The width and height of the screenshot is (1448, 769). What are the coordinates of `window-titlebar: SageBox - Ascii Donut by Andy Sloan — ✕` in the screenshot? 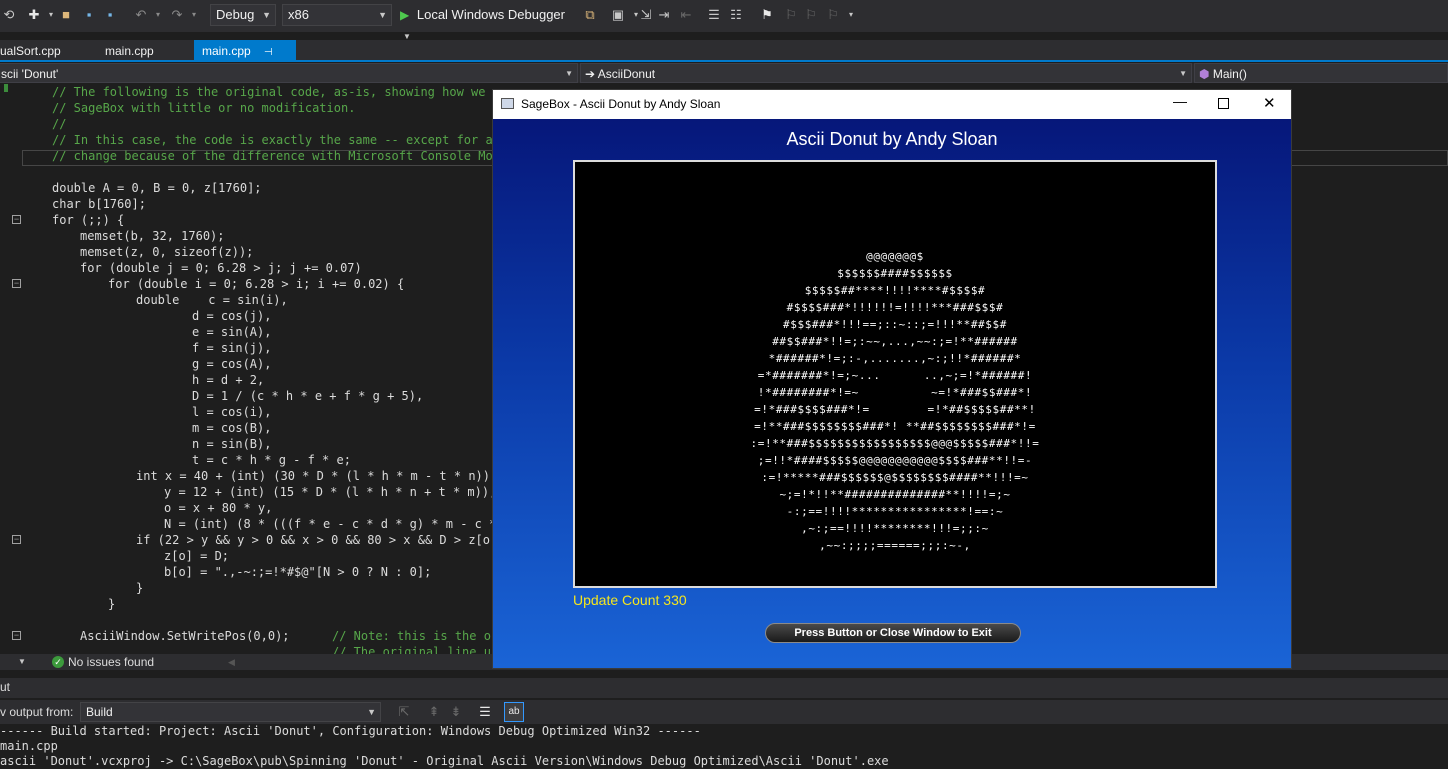 It's located at (892, 104).